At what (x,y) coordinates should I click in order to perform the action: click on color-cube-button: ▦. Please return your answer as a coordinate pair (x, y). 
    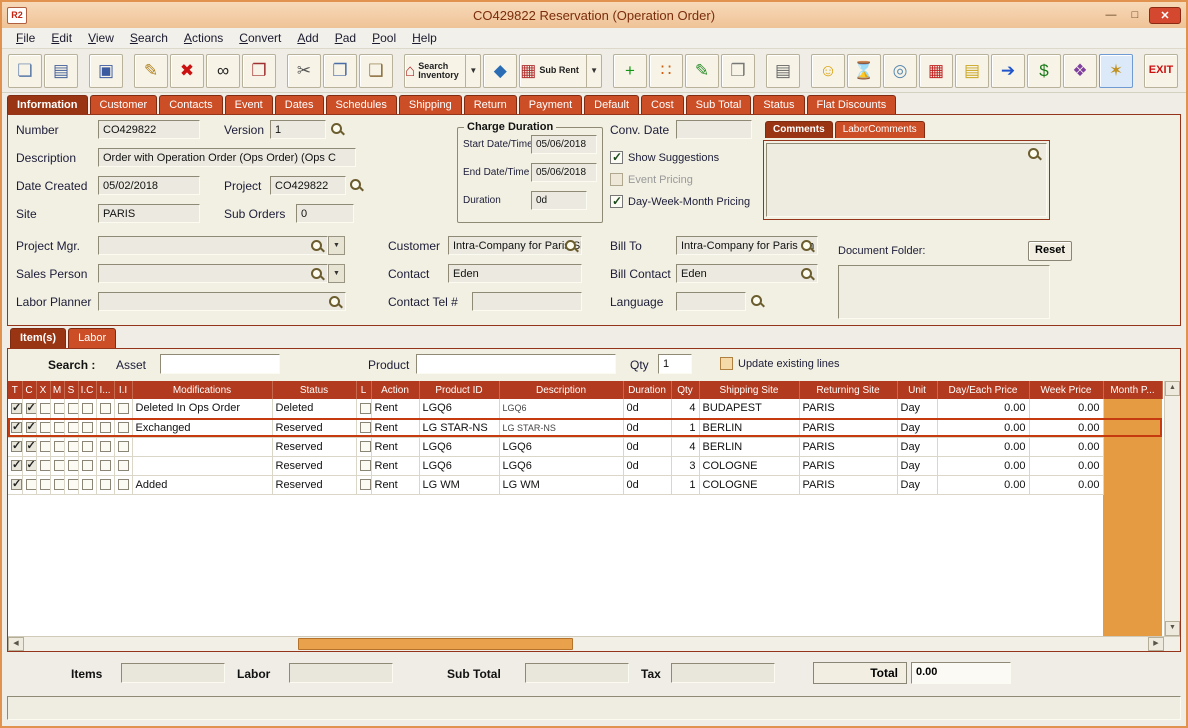
    Looking at the image, I should click on (936, 70).